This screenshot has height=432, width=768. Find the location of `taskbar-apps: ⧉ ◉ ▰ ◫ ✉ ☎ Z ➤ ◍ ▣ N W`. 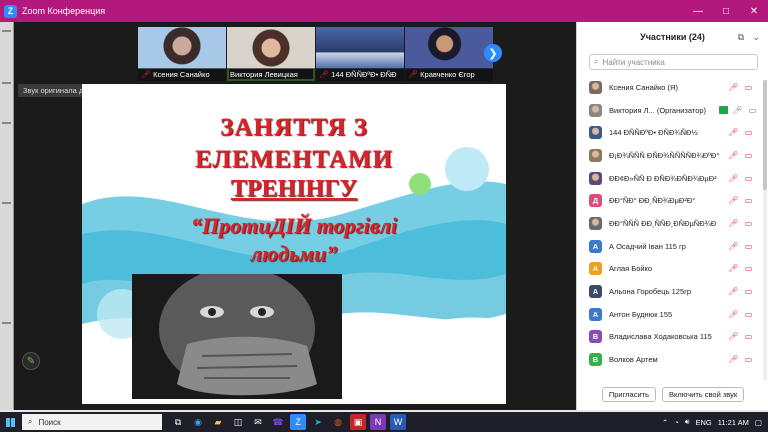

taskbar-apps: ⧉ ◉ ▰ ◫ ✉ ☎ Z ➤ ◍ ▣ N W is located at coordinates (288, 422).